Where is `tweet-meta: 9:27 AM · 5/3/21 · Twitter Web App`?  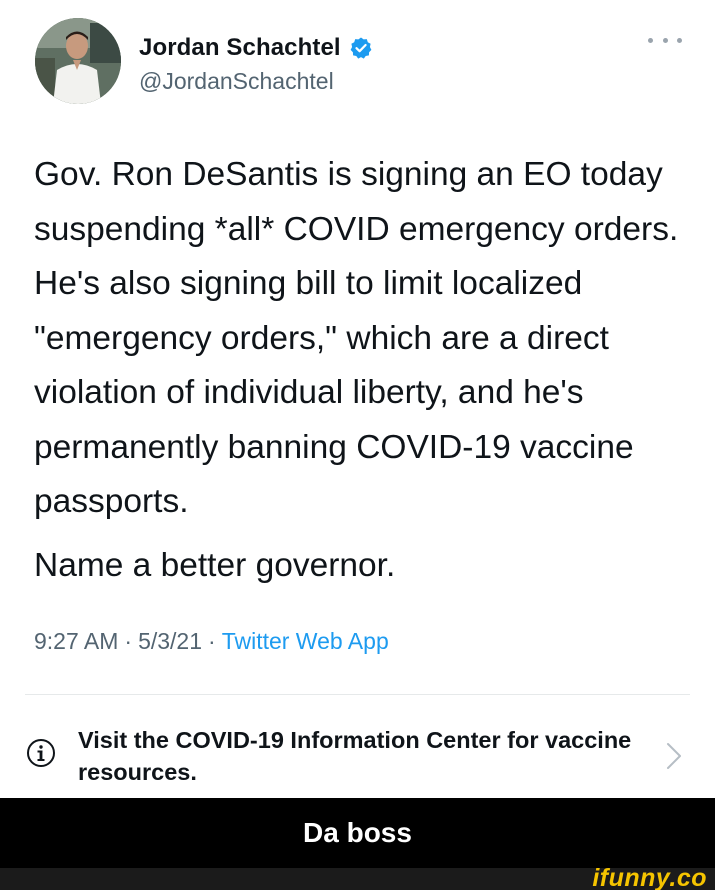 tweet-meta: 9:27 AM · 5/3/21 · Twitter Web App is located at coordinates (211, 641).